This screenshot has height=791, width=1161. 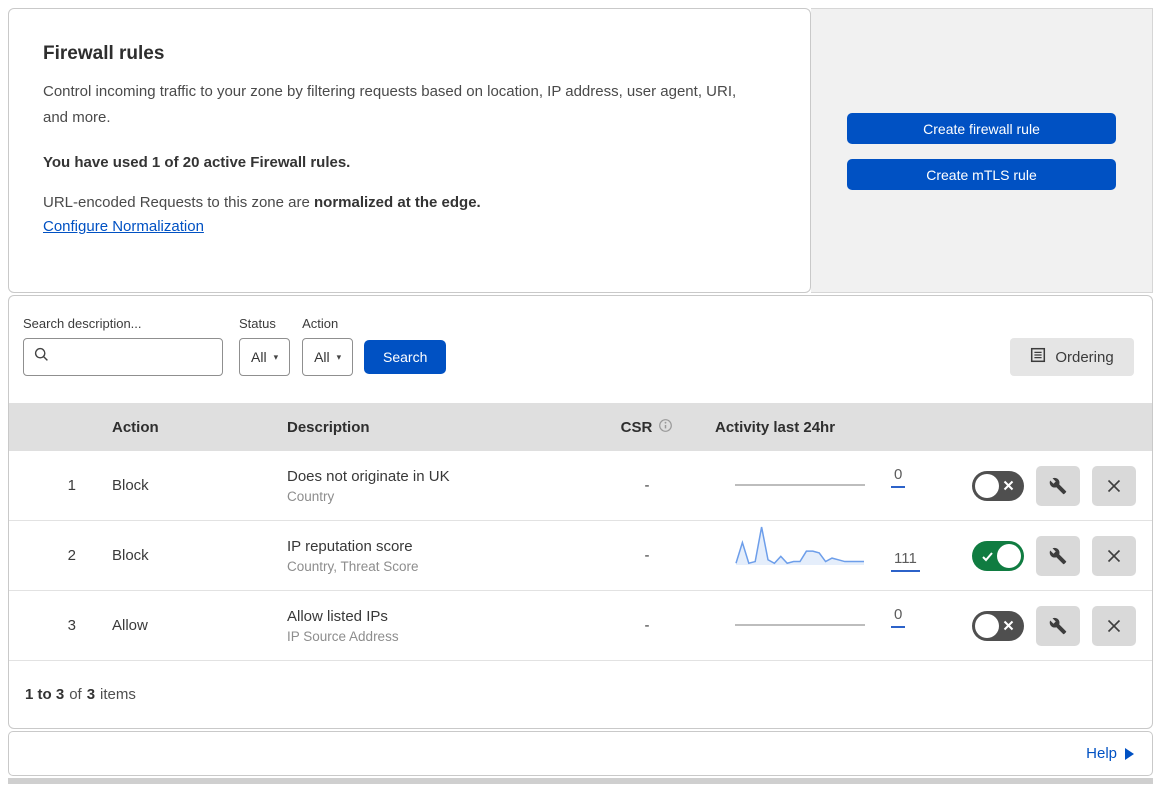 I want to click on rule-priority: 2, so click(x=71, y=555).